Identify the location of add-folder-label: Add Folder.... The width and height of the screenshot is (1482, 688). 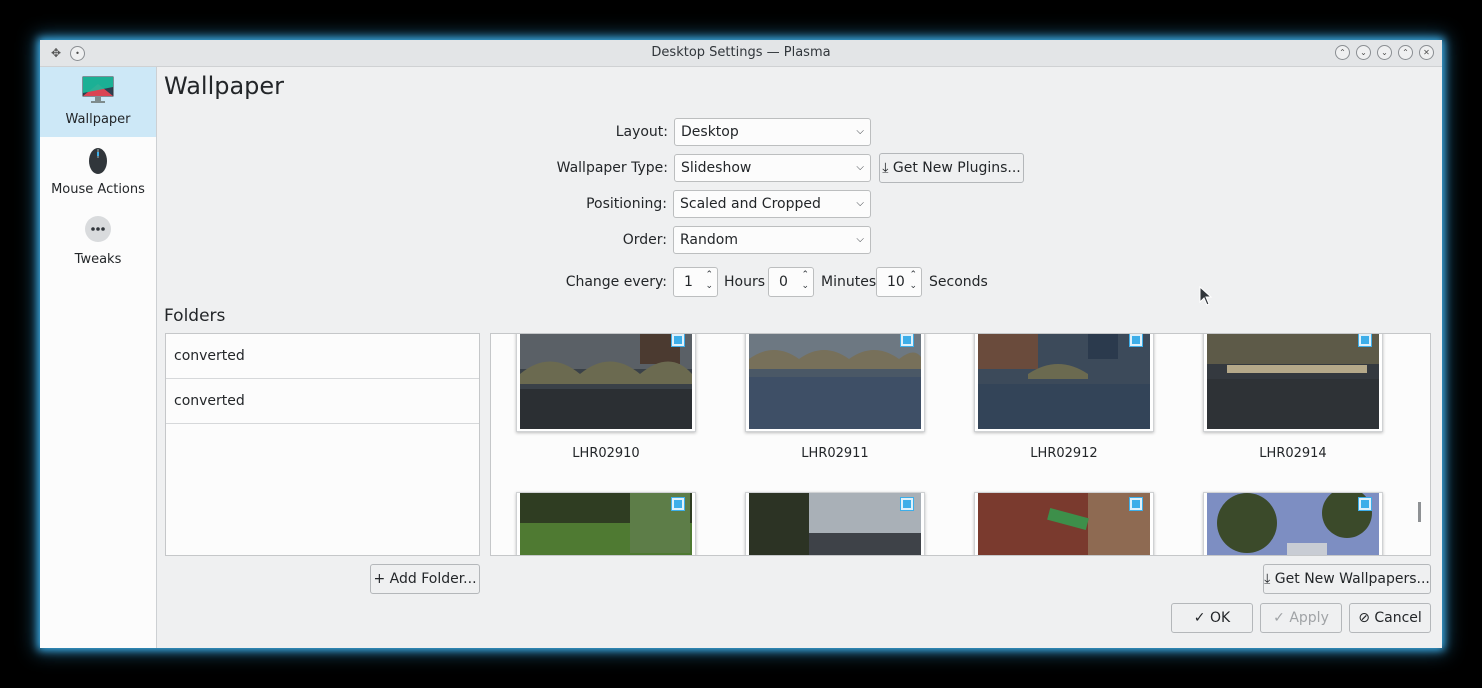
(433, 579).